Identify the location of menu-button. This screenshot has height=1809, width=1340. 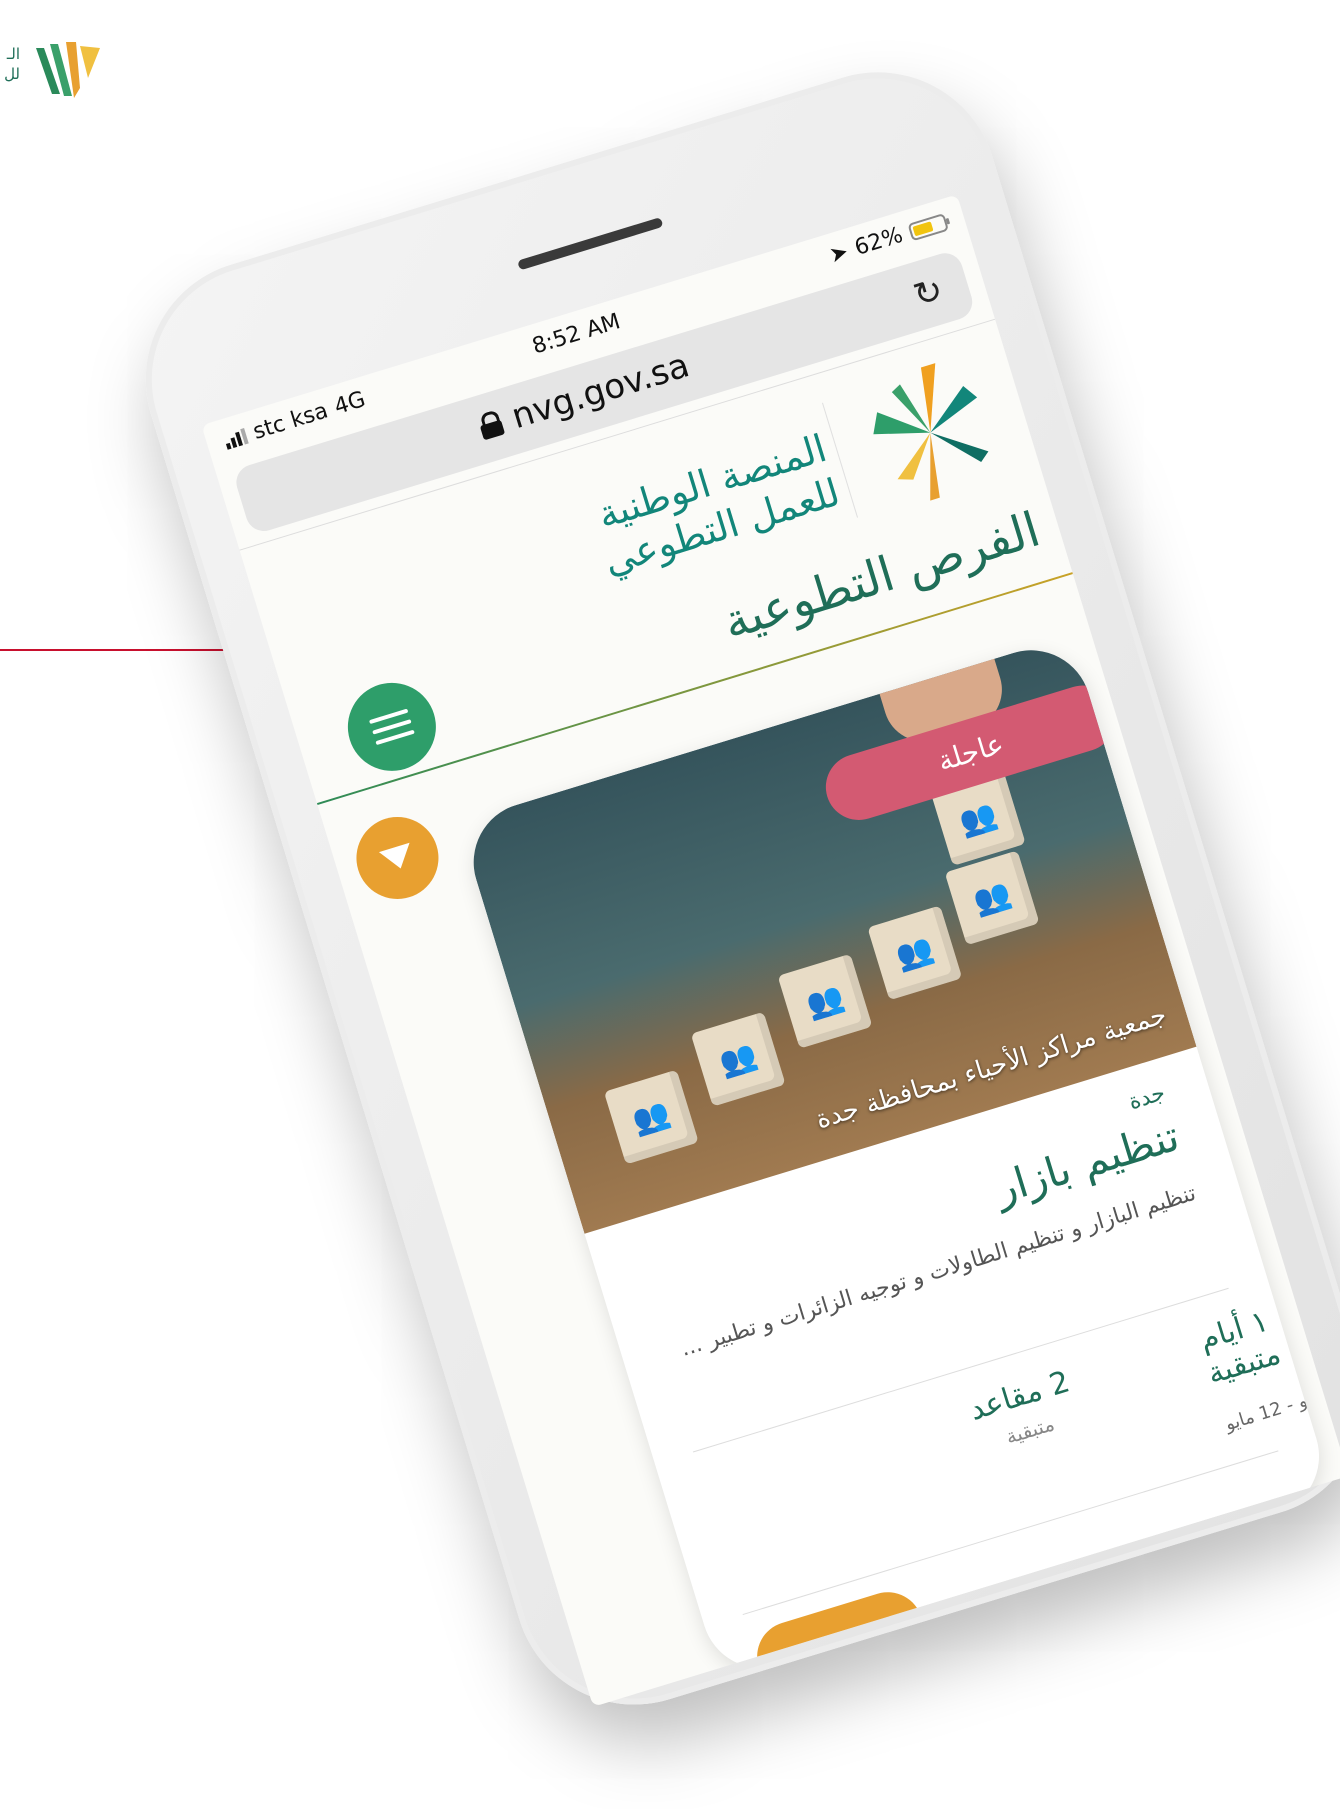
(391, 726).